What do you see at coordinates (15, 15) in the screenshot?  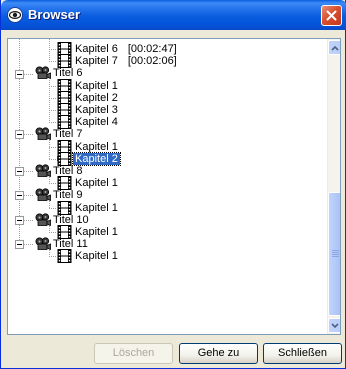 I see `app-eye-icon` at bounding box center [15, 15].